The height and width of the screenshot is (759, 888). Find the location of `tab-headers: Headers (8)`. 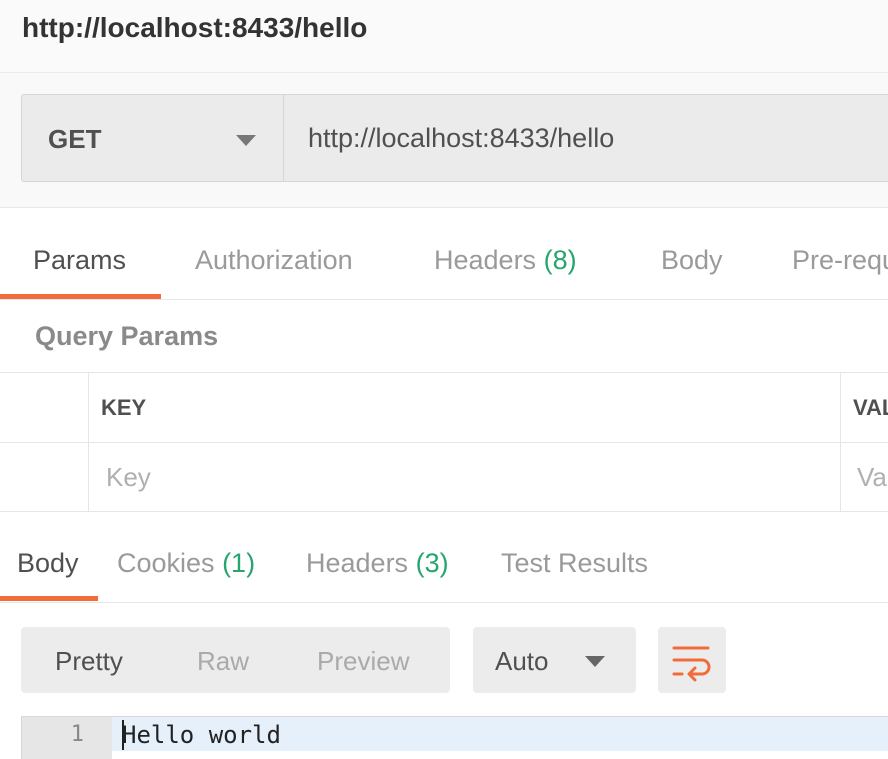

tab-headers: Headers (8) is located at coordinates (505, 260).